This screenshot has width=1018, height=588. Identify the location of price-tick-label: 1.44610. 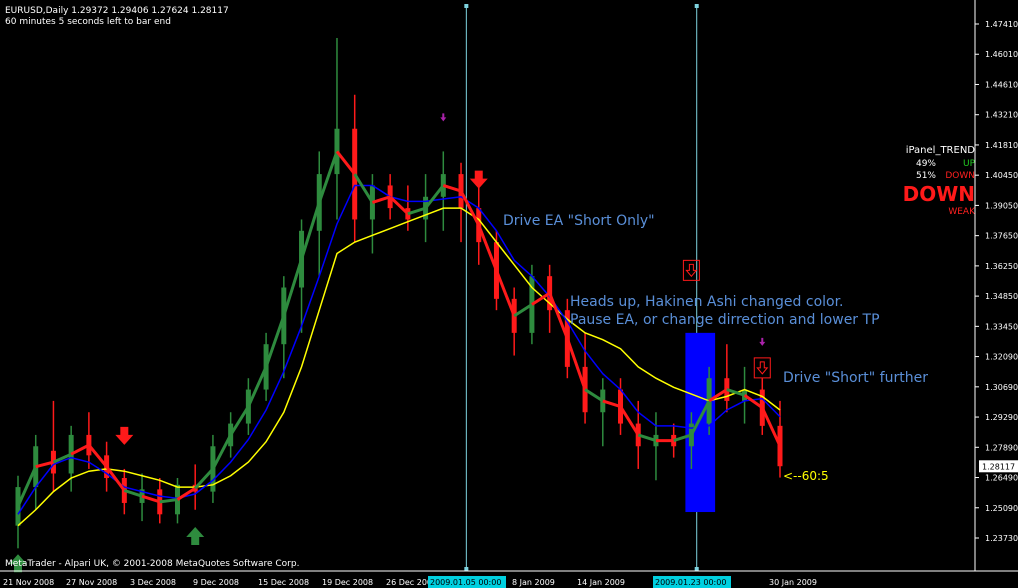
(1001, 84).